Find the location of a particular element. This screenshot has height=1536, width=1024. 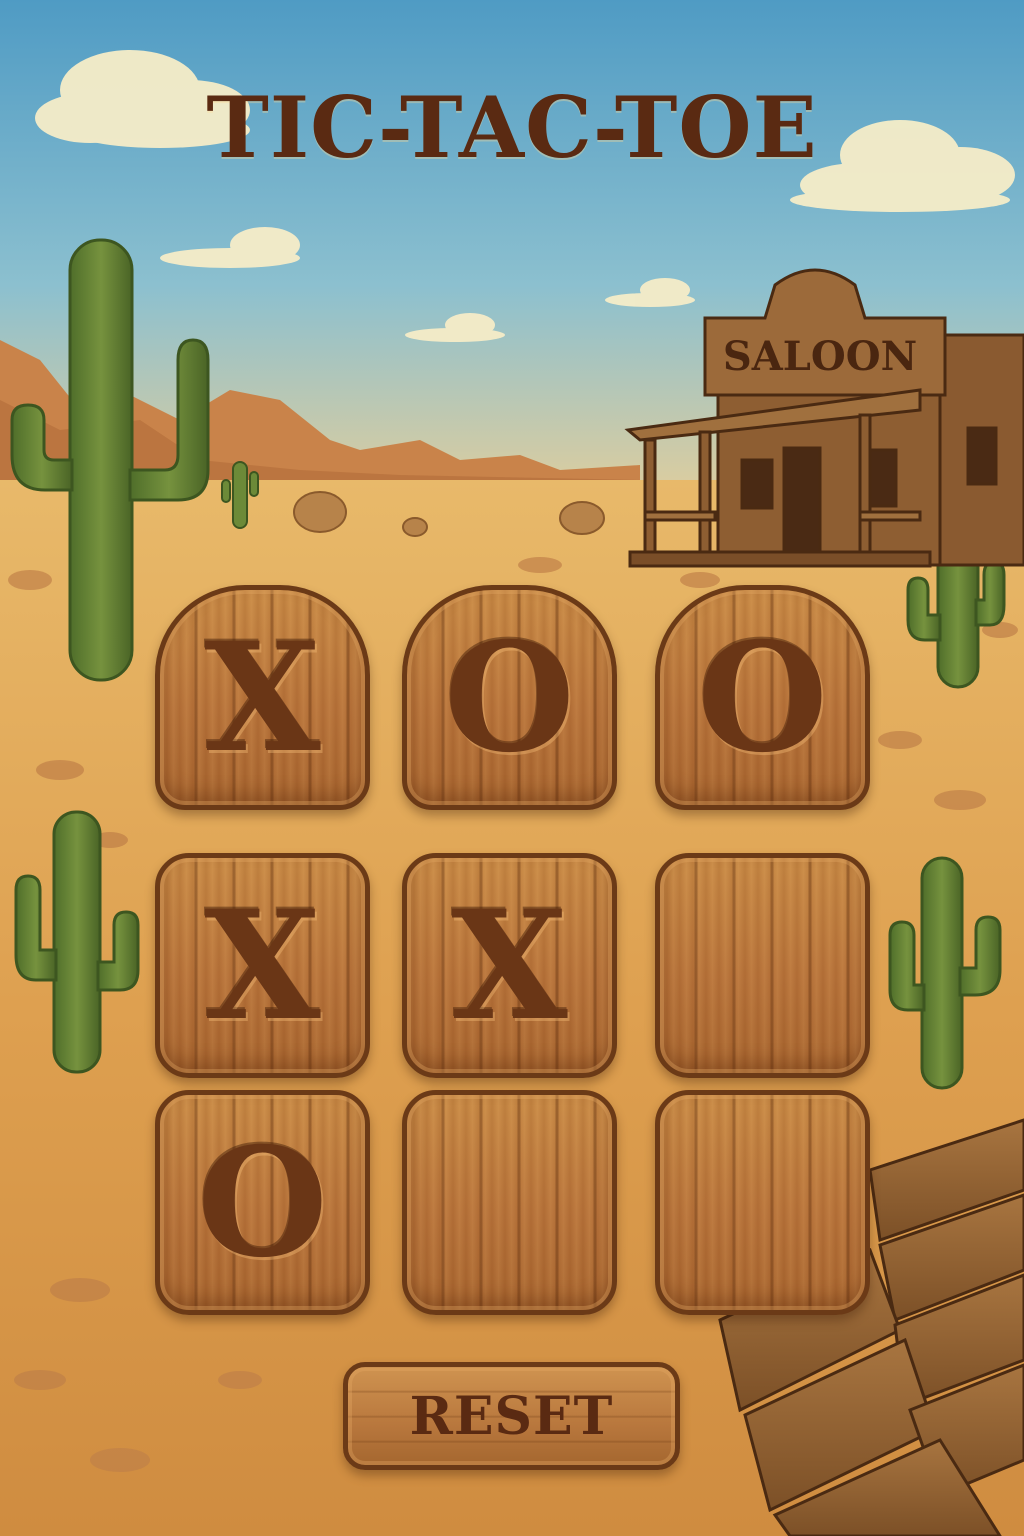

board-cell-1: X is located at coordinates (262, 697).